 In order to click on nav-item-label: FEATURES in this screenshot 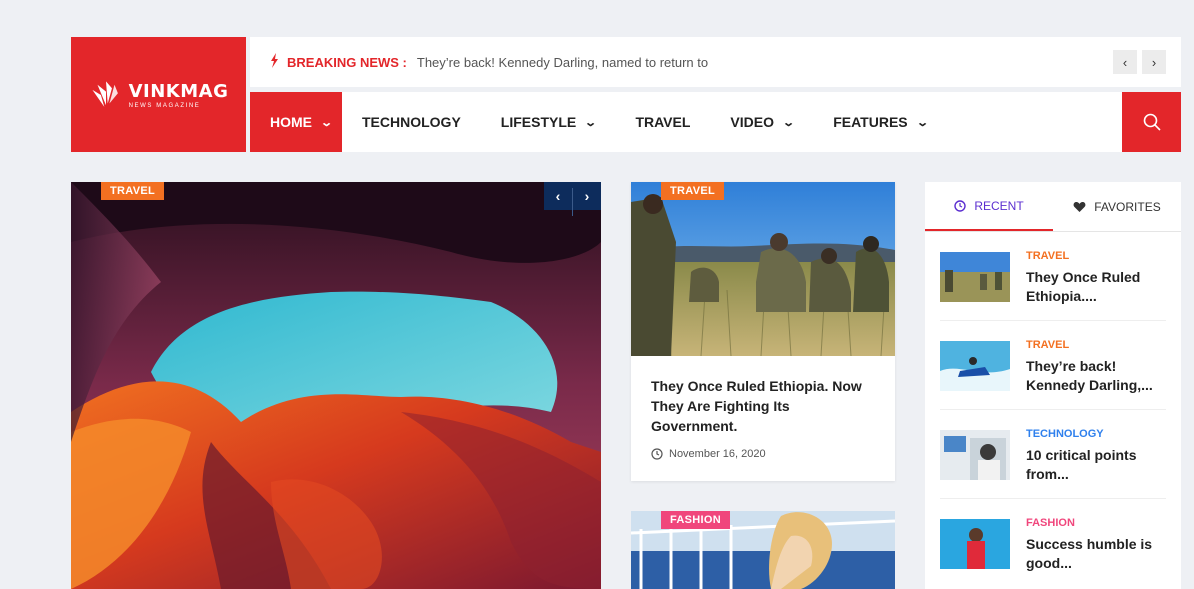, I will do `click(870, 122)`.